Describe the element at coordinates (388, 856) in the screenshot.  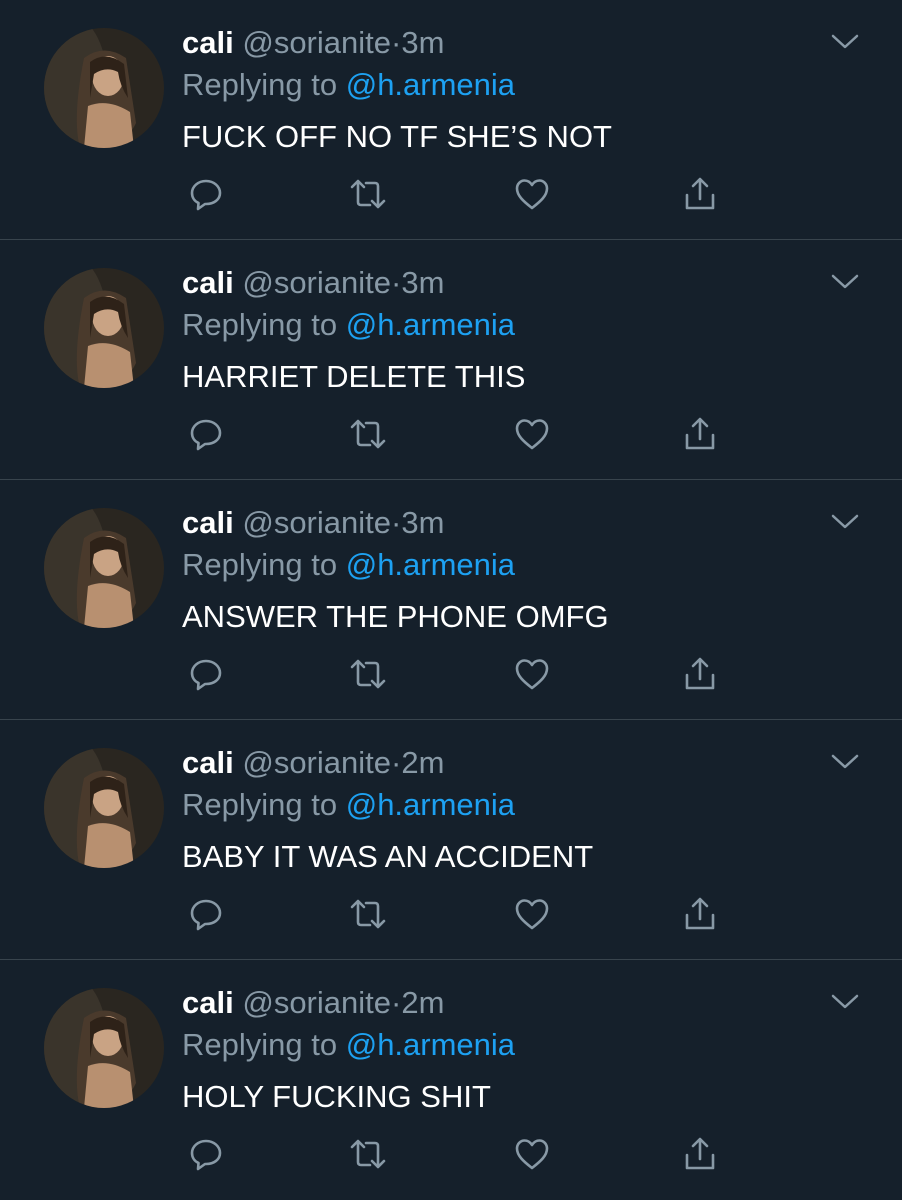
I see `tweet-text: BABY IT WAS AN ACCIDENT` at that location.